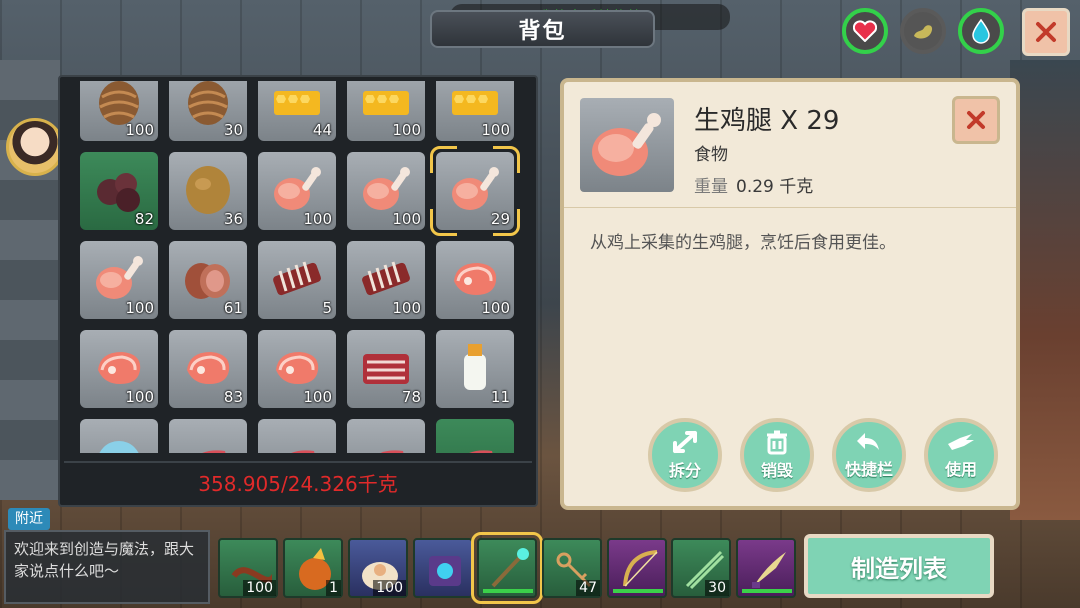 Image resolution: width=1080 pixels, height=608 pixels. What do you see at coordinates (208, 369) in the screenshot?
I see `inventory-slot: 83` at bounding box center [208, 369].